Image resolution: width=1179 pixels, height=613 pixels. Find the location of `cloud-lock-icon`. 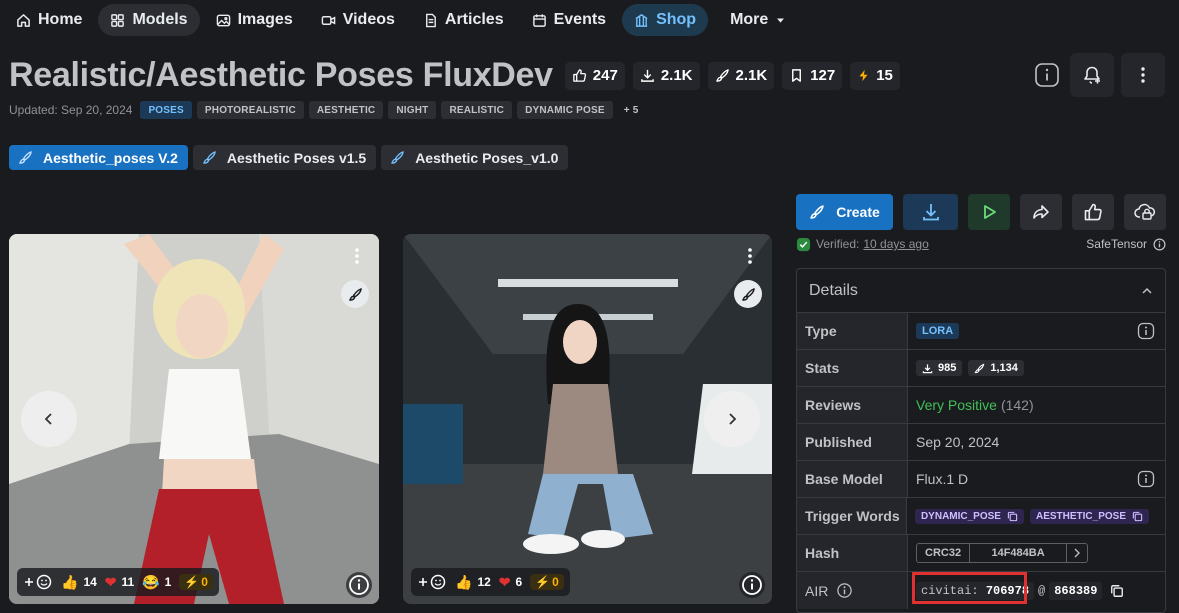

cloud-lock-icon is located at coordinates (1144, 211).